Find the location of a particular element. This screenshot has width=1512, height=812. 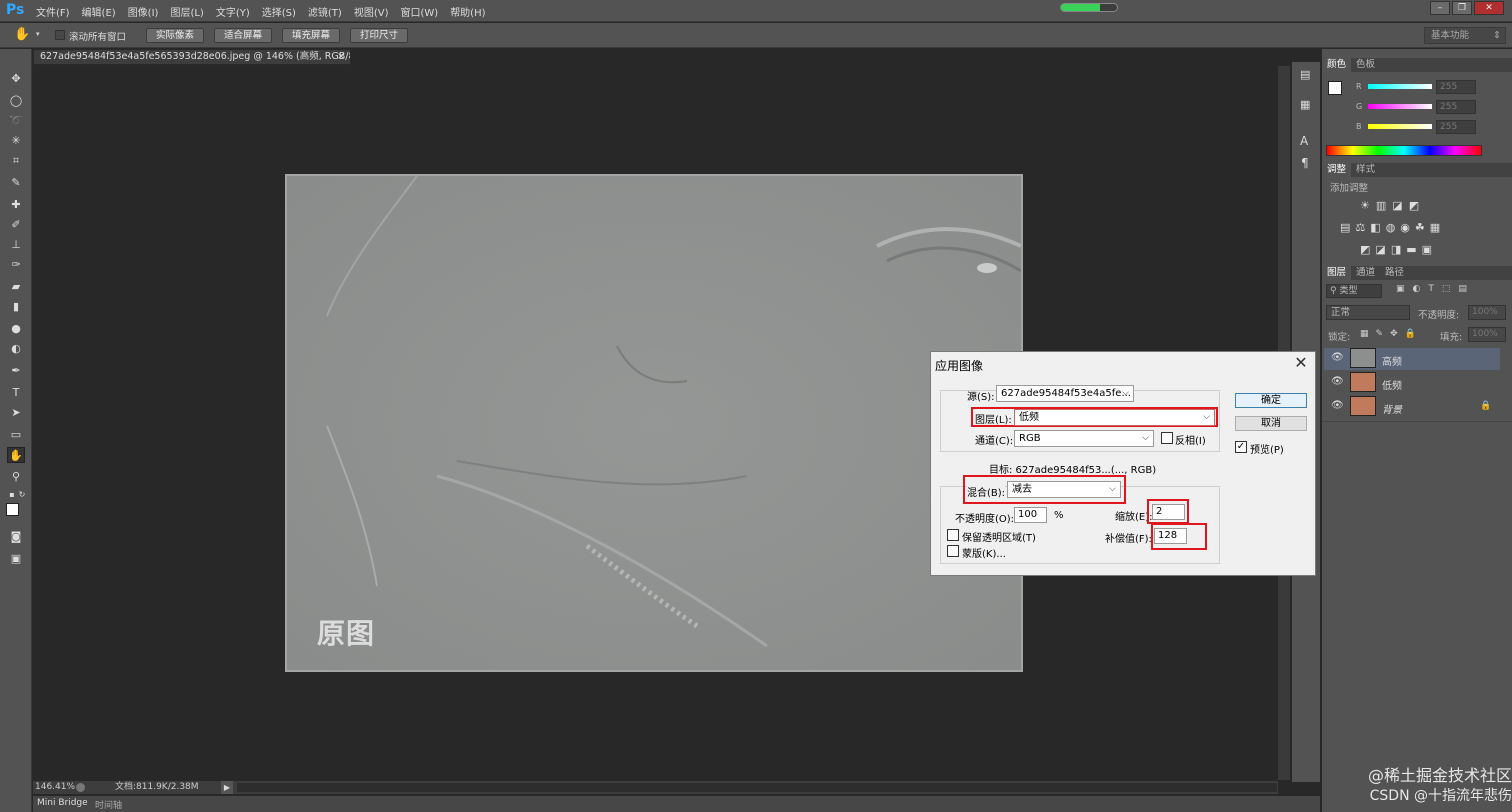

paragraph-panel-icon: ¶ is located at coordinates (1305, 163).